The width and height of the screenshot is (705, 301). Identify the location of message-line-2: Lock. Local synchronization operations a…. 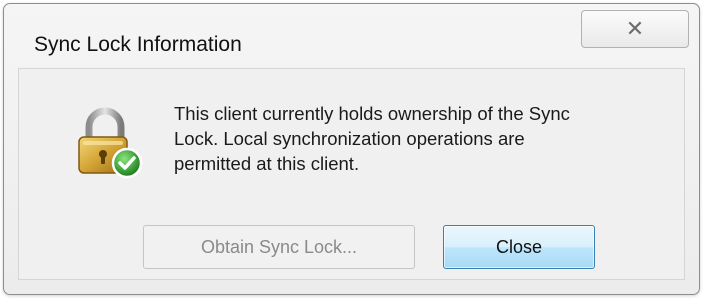
(349, 138).